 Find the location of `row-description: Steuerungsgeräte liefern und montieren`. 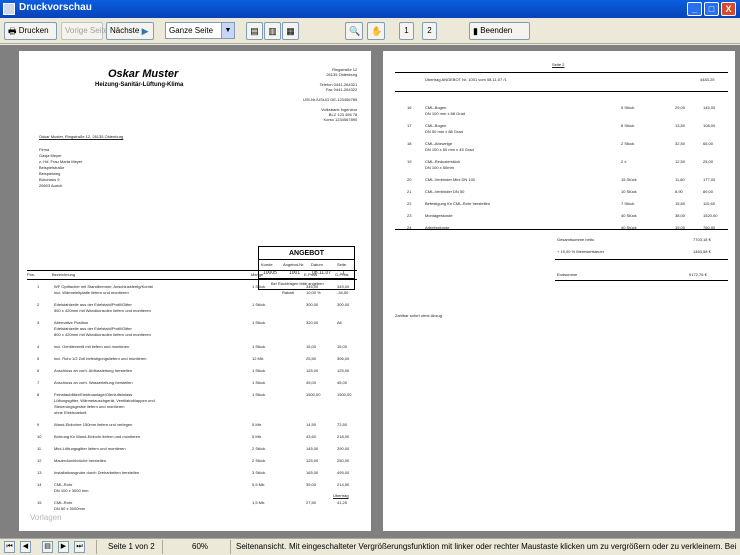

row-description: Steuerungsgeräte liefern und montieren is located at coordinates (89, 406).